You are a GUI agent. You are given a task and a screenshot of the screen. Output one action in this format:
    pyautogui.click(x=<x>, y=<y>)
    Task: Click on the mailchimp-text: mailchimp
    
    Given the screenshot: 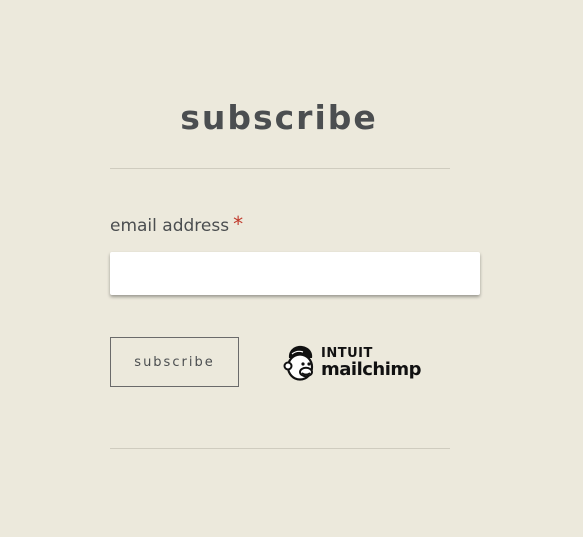 What is the action you would take?
    pyautogui.click(x=371, y=369)
    